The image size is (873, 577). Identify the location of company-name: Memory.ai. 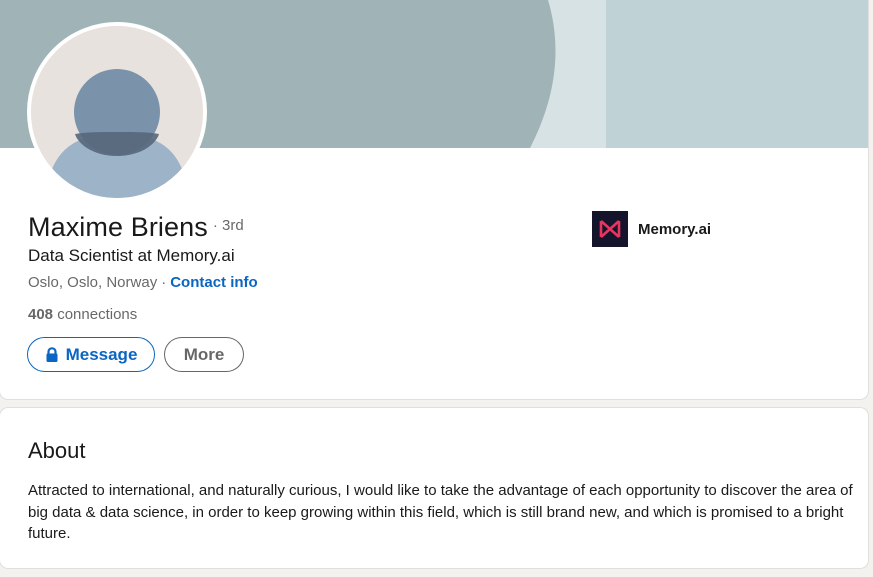
(675, 229).